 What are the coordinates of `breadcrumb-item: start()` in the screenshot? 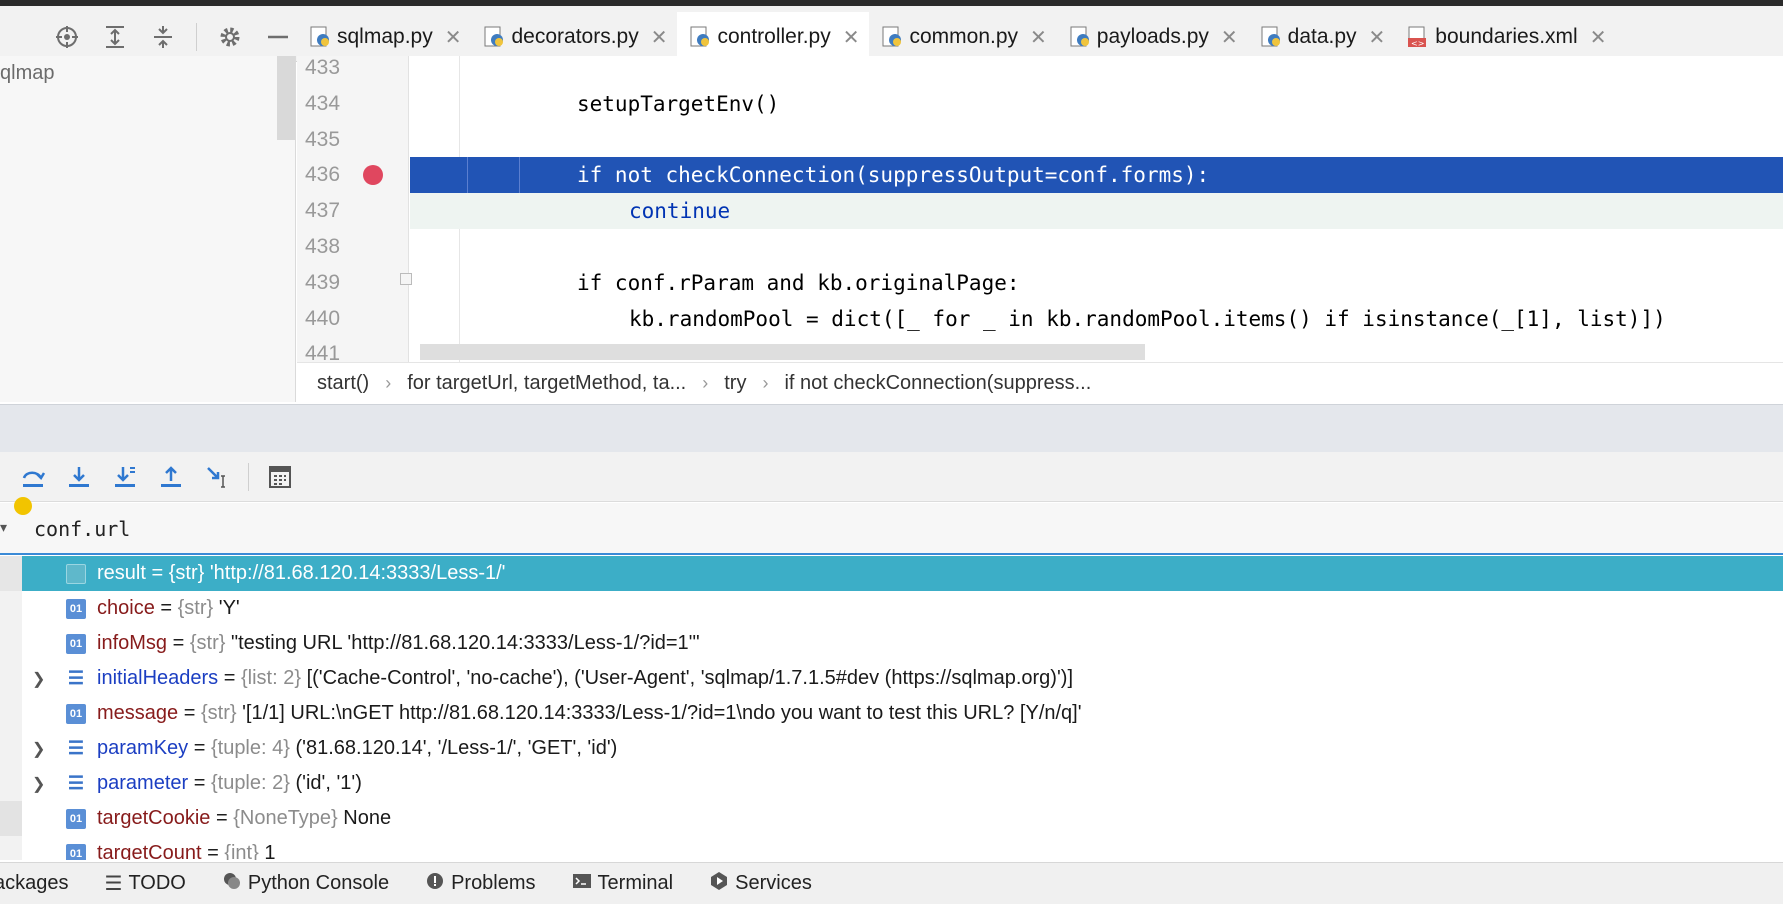 It's located at (343, 383).